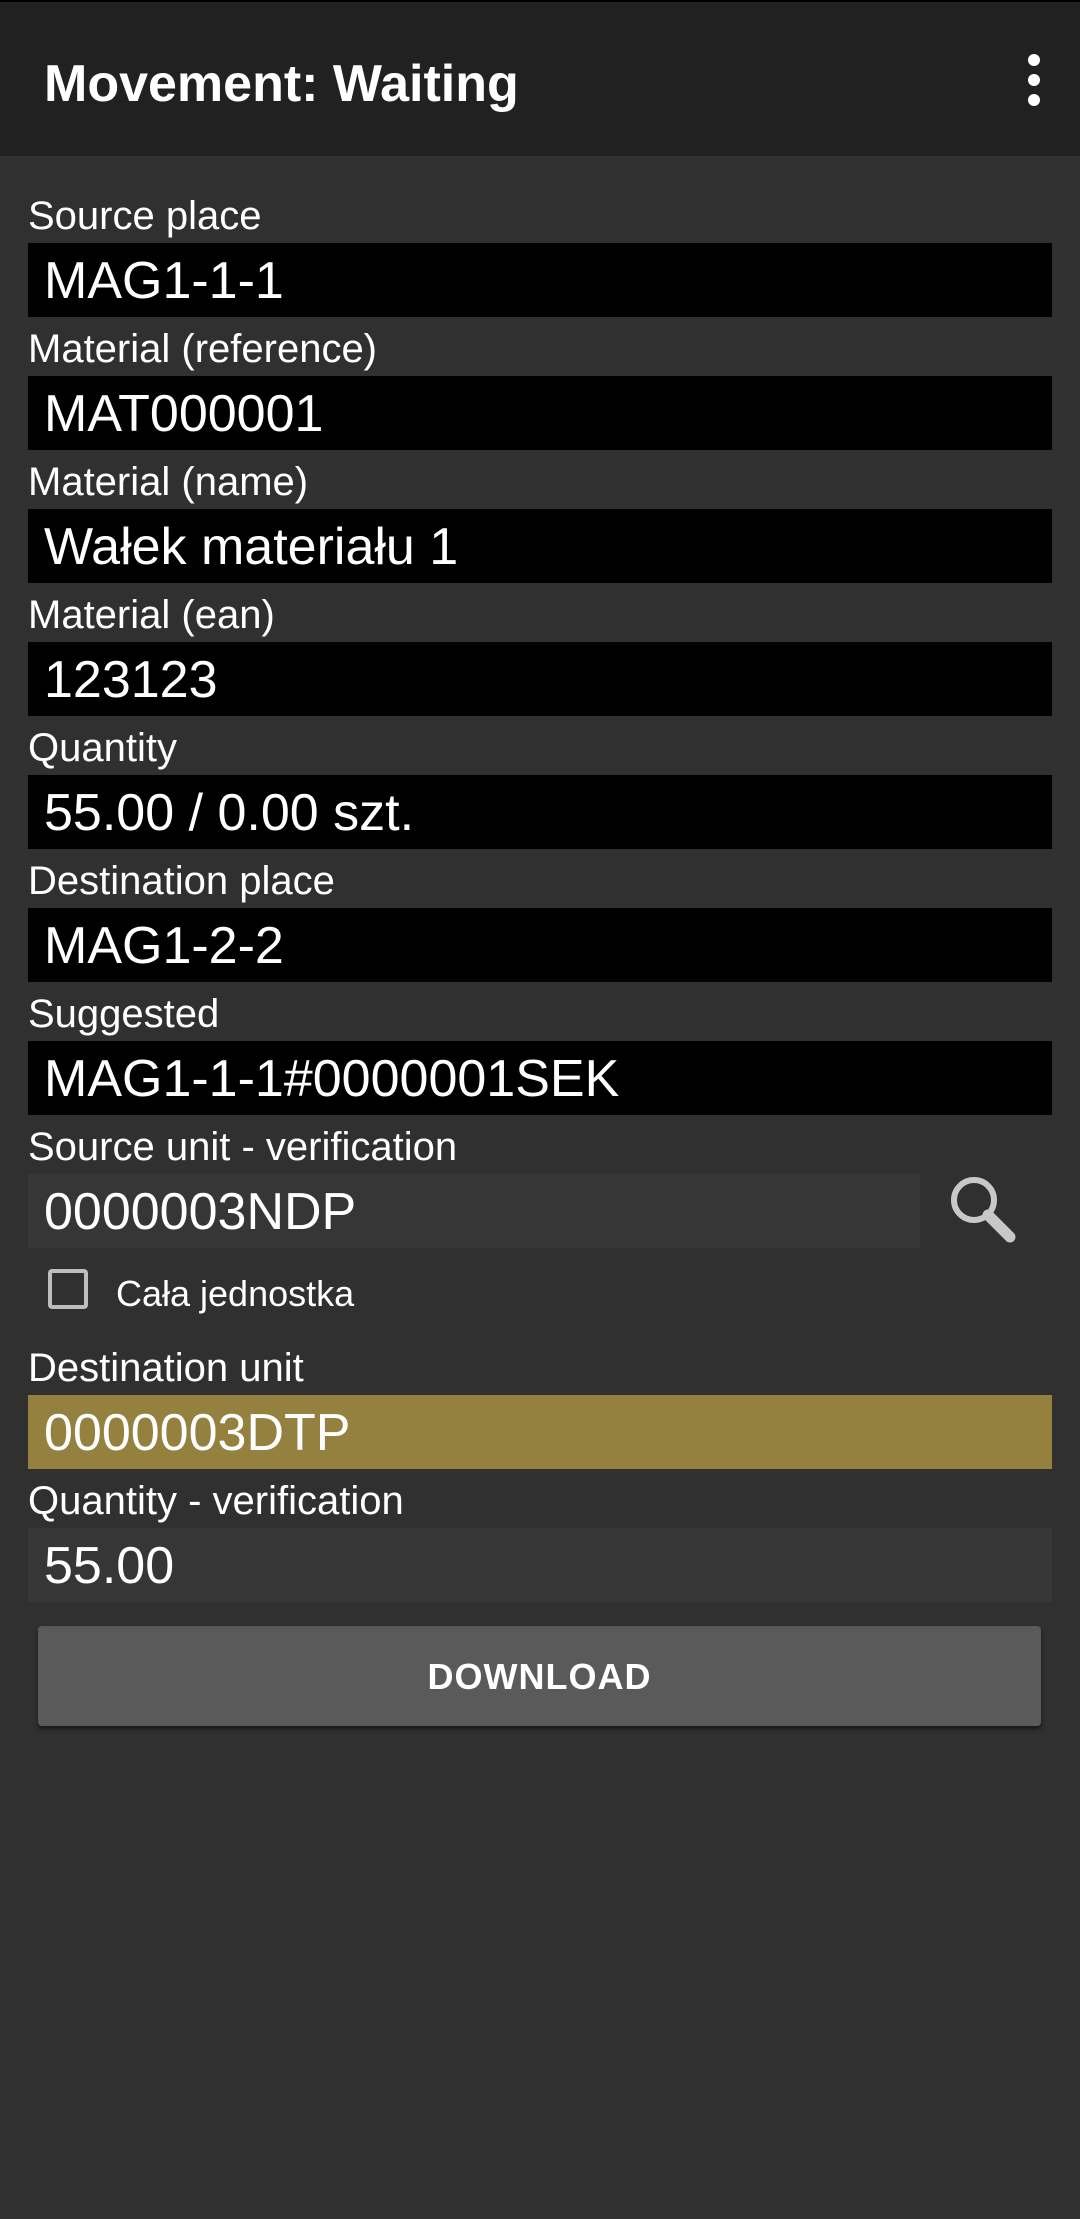  Describe the element at coordinates (540, 945) in the screenshot. I see `destination-place-field: MAG1-2-2` at that location.